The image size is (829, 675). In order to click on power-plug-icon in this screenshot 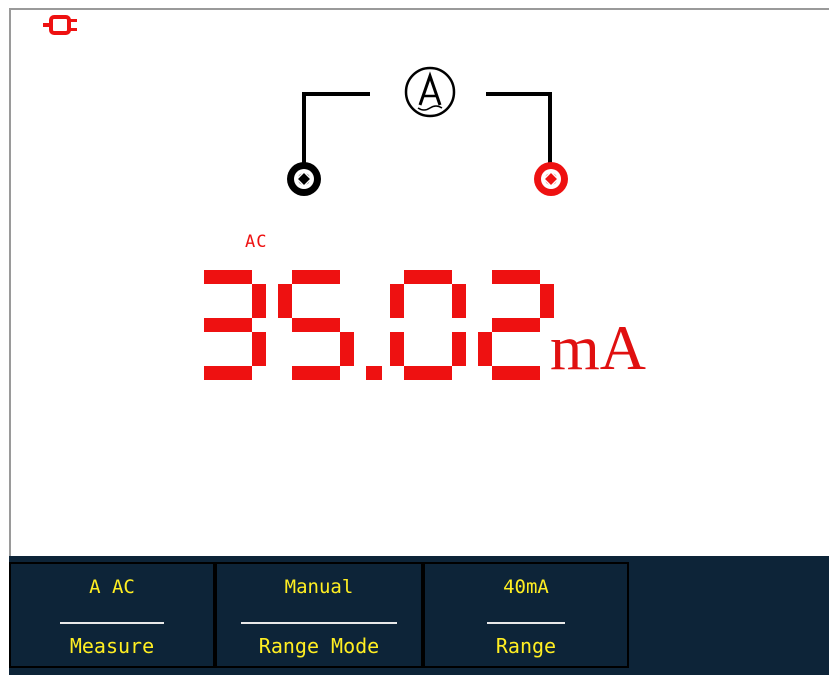, I will do `click(60, 25)`.